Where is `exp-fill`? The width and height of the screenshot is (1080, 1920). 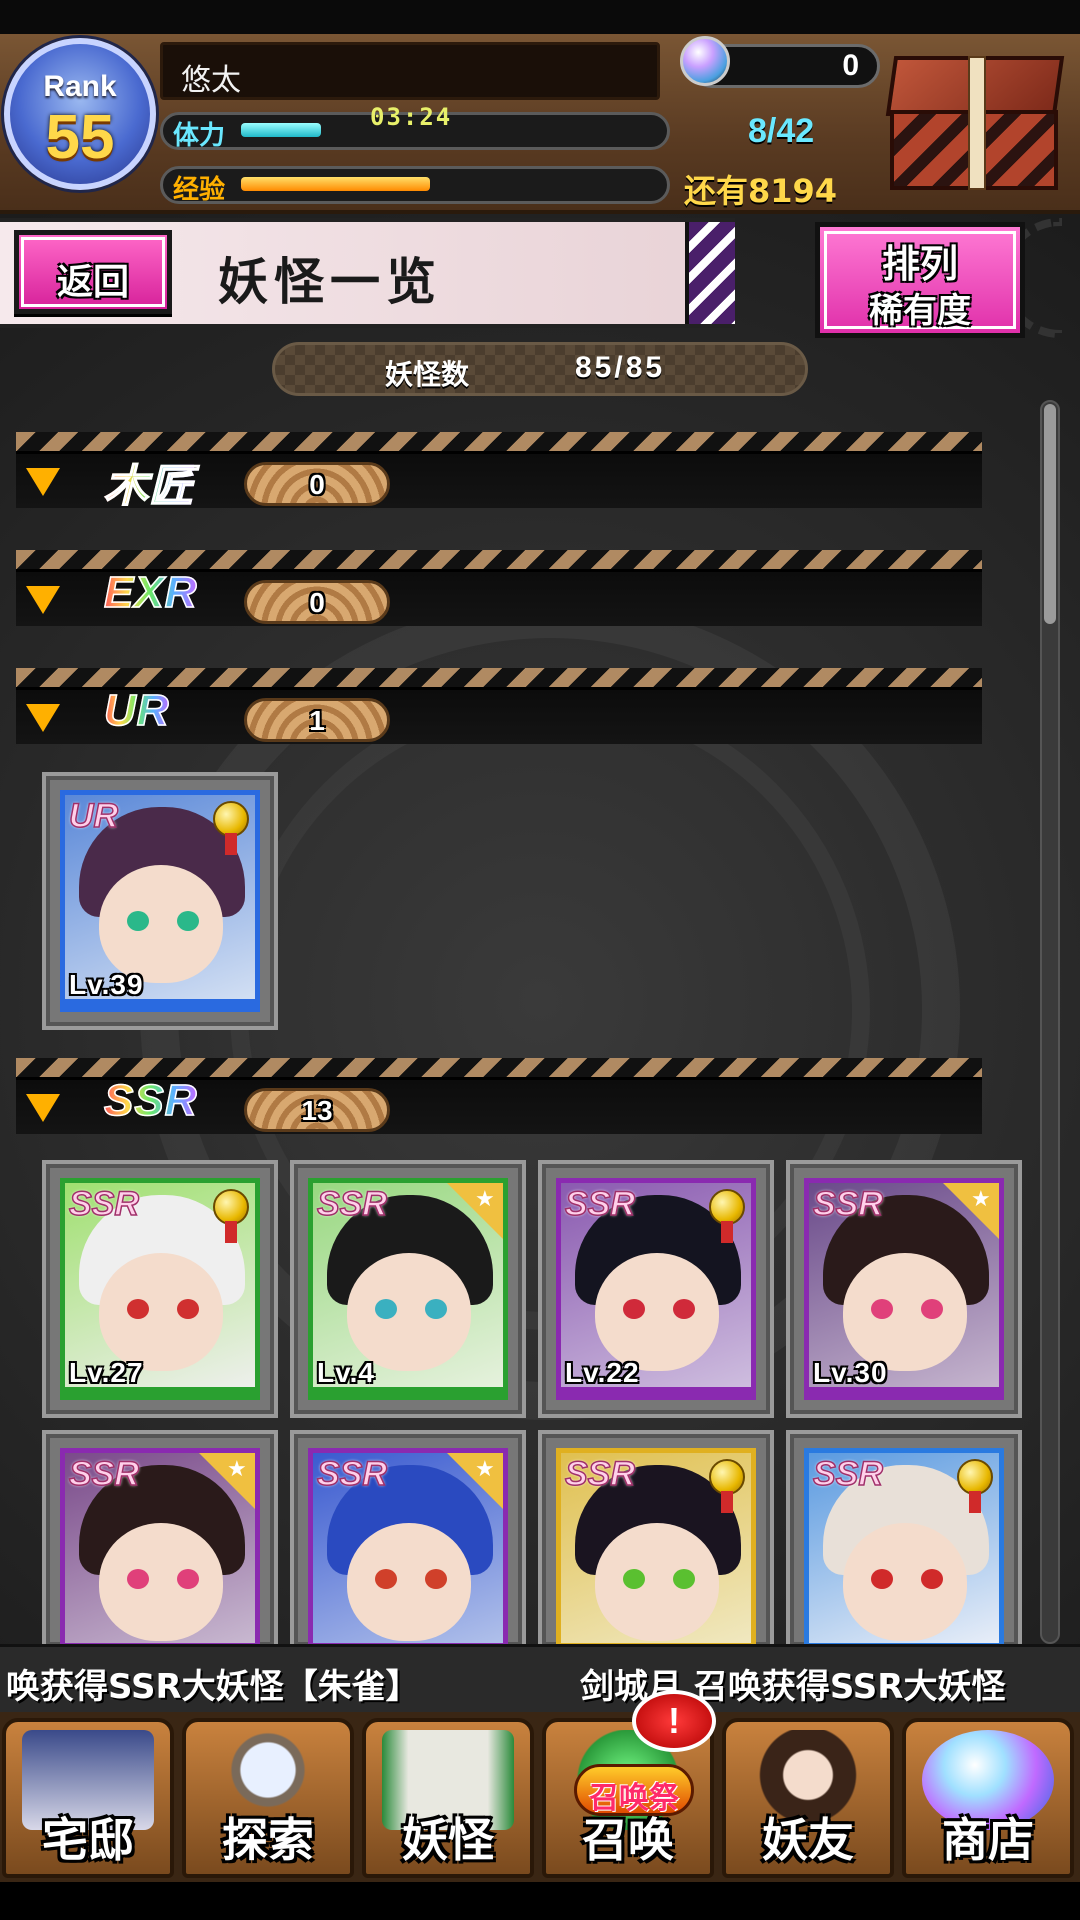
exp-fill is located at coordinates (335, 184).